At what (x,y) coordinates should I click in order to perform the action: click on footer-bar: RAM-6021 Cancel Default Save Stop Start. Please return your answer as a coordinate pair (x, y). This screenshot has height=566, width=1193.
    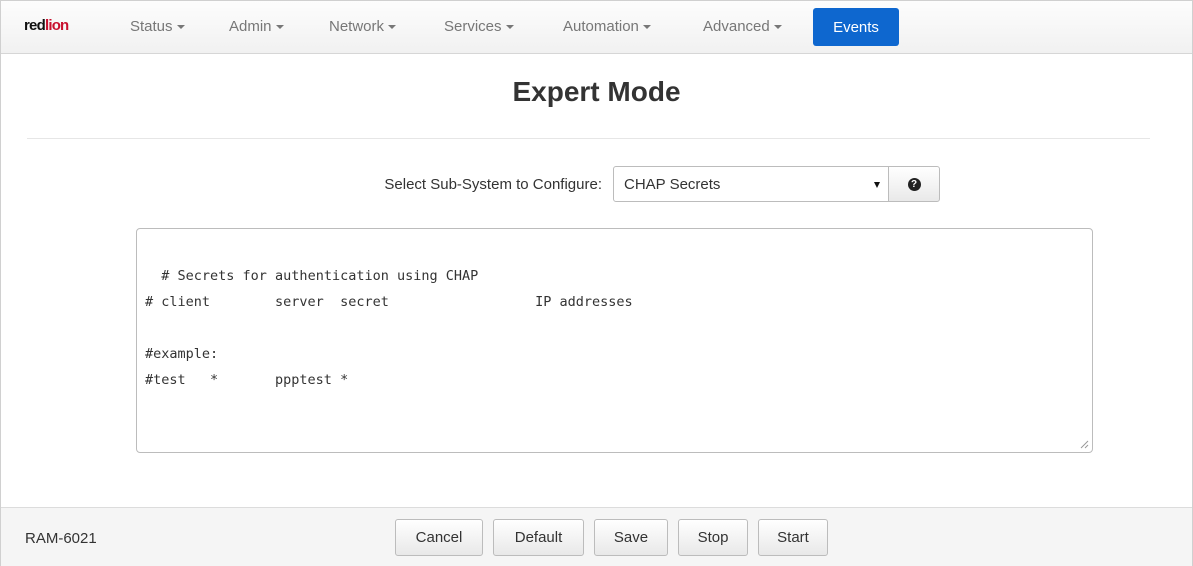
    Looking at the image, I should click on (596, 536).